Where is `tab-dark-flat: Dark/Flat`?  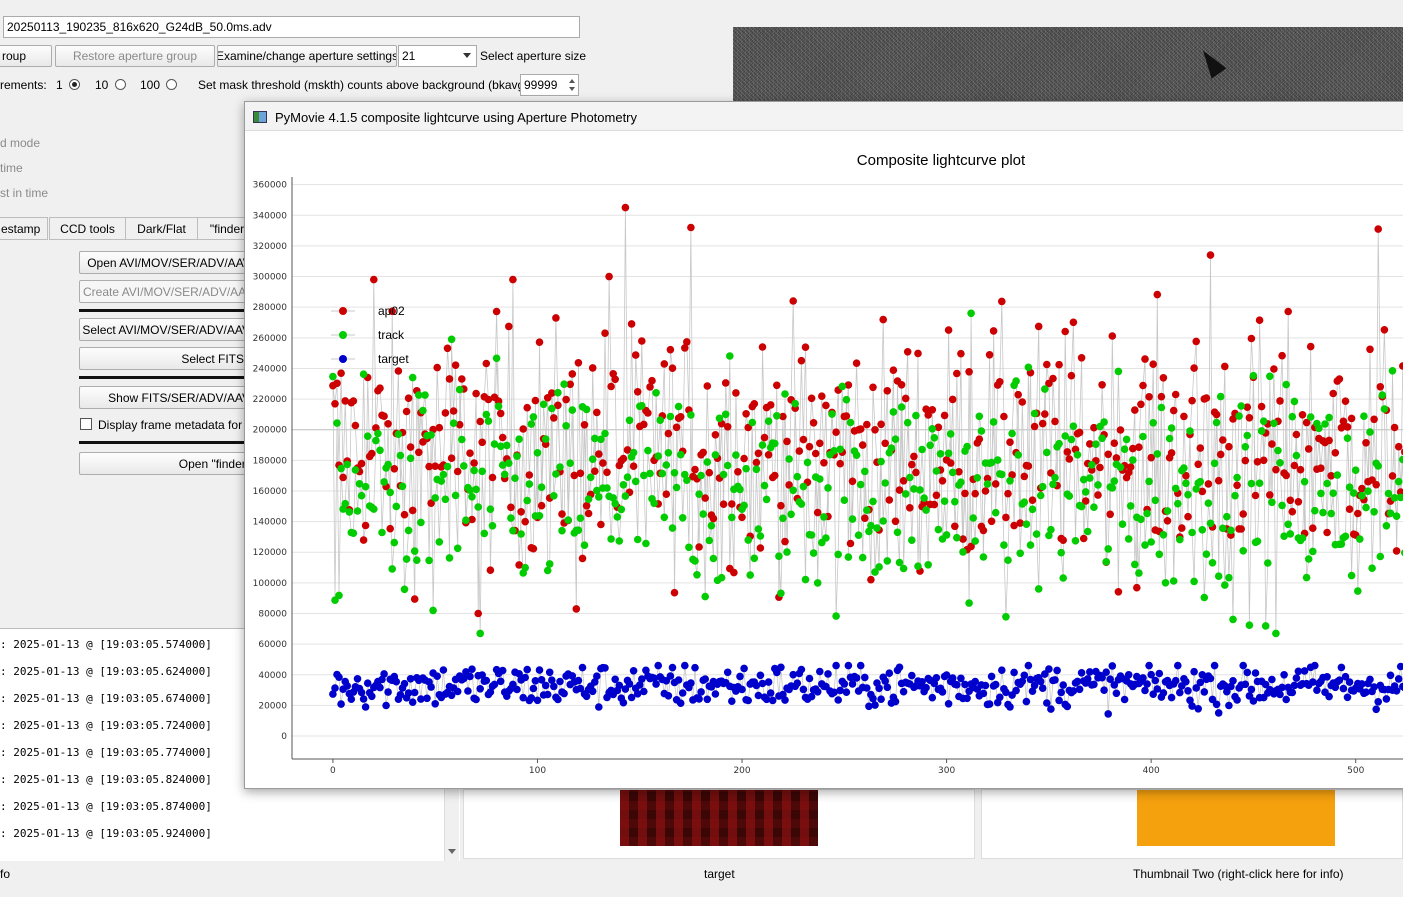
tab-dark-flat: Dark/Flat is located at coordinates (161, 228).